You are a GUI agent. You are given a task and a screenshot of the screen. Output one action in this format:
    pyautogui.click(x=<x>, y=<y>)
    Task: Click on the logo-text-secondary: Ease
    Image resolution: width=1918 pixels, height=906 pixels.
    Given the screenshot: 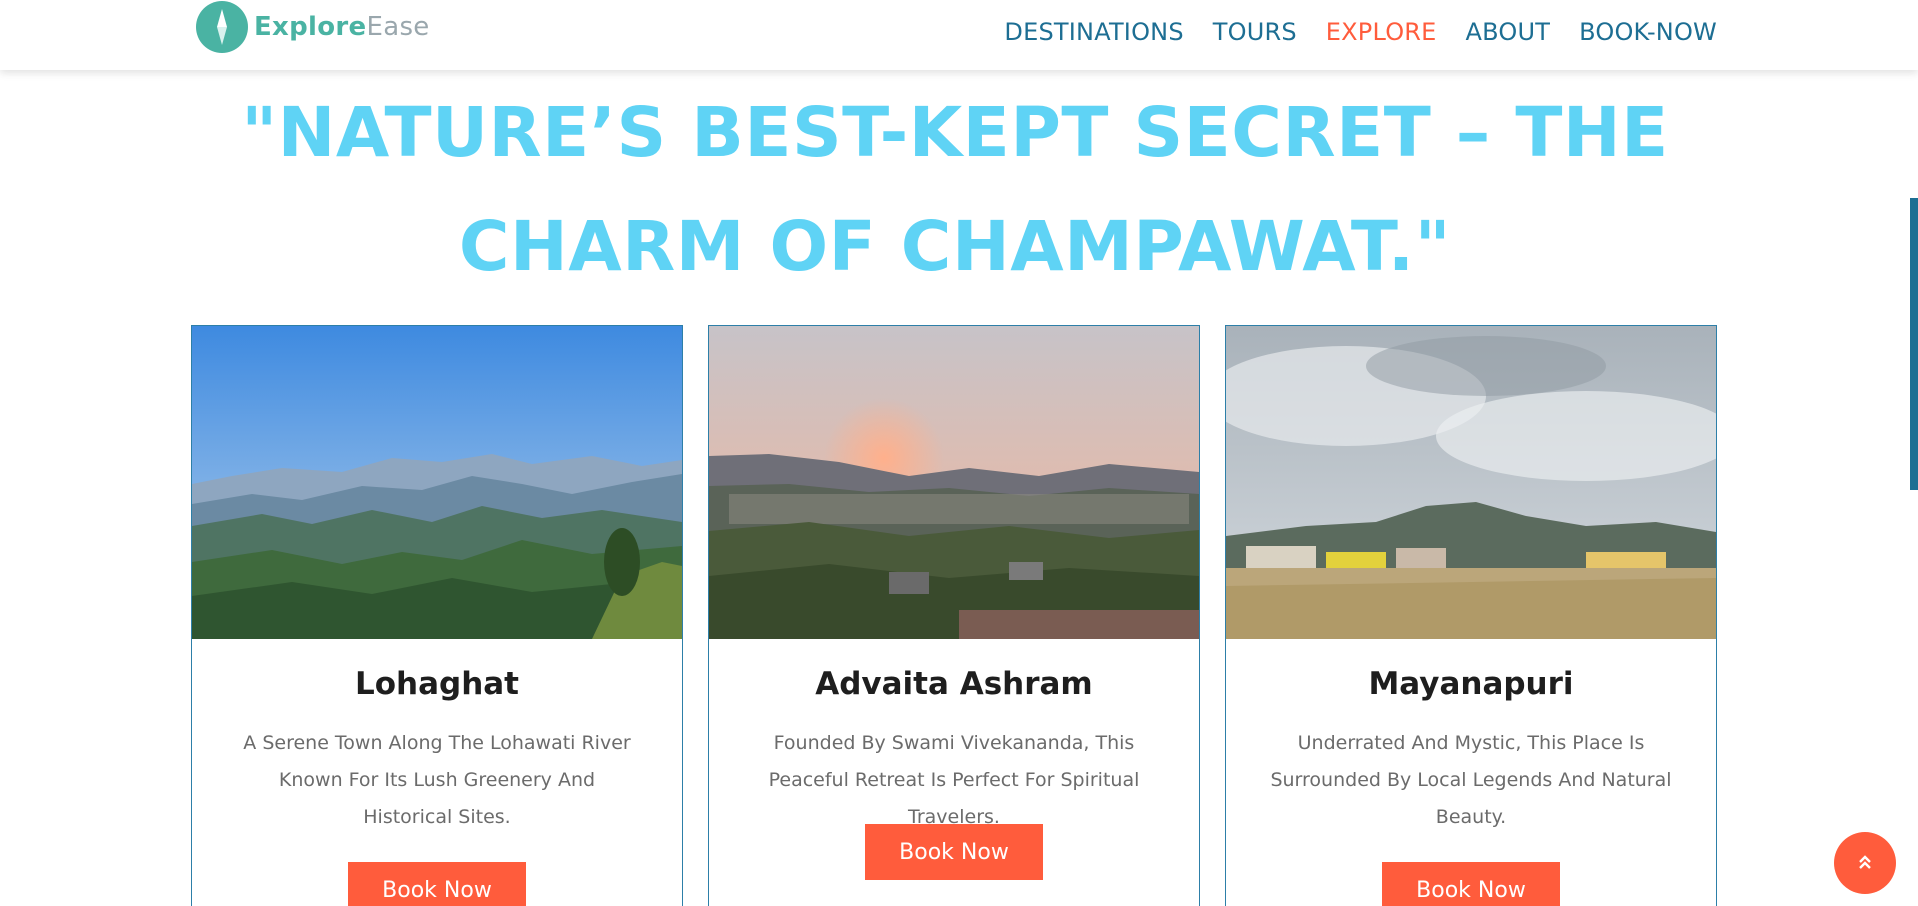 What is the action you would take?
    pyautogui.click(x=398, y=27)
    